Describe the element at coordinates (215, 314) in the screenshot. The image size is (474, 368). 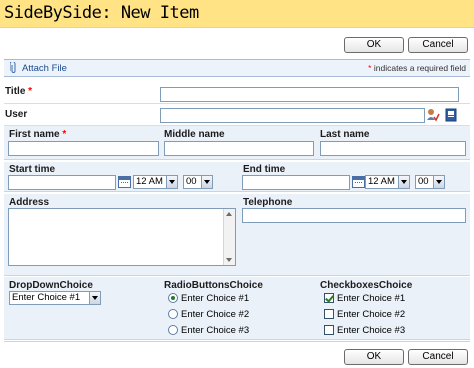
I see `radio-choice-2-label: Enter Choice #2` at that location.